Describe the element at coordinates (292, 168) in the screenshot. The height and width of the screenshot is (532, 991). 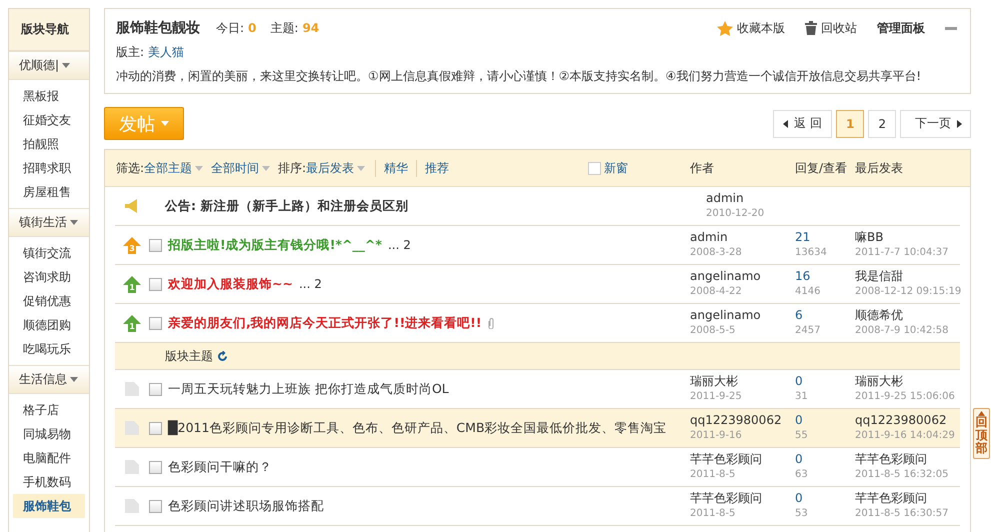
I see `sort-label: 排序:` at that location.